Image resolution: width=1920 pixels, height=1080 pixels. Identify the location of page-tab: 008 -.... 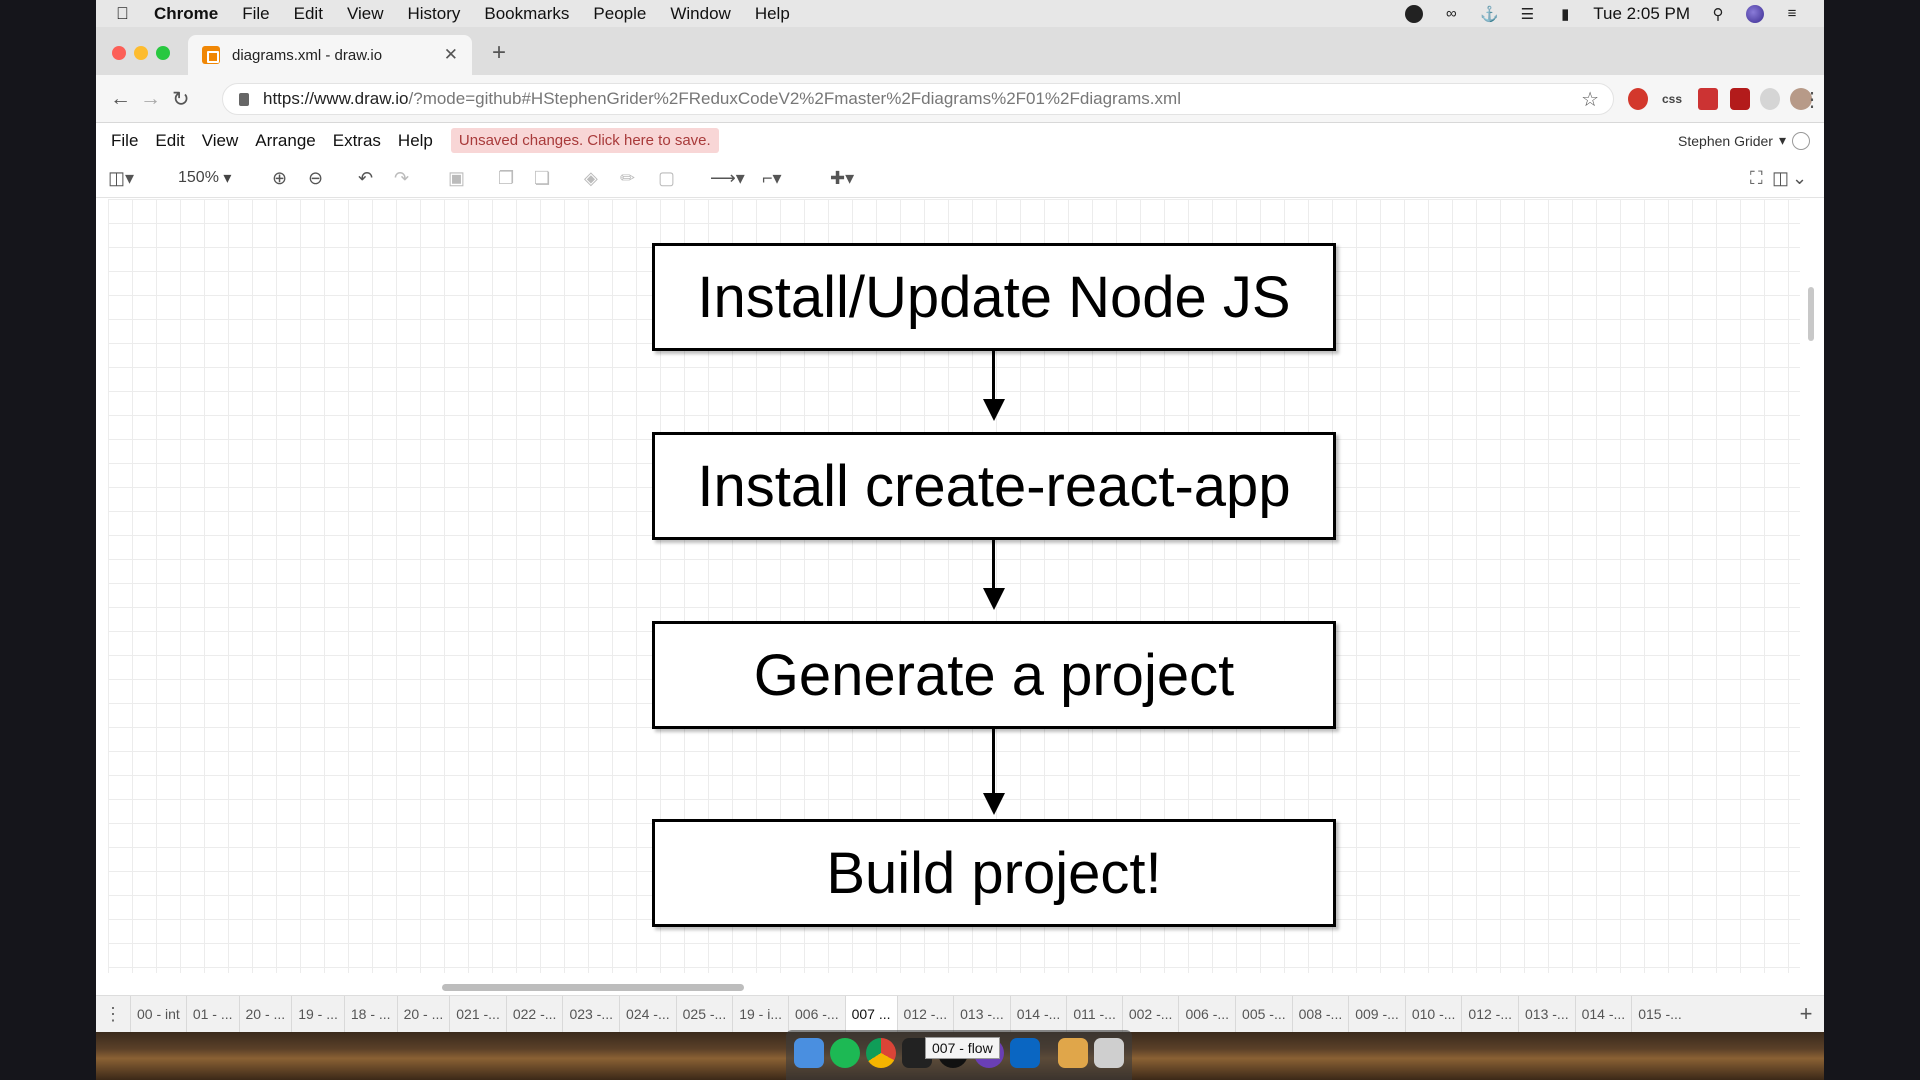
(1320, 1013).